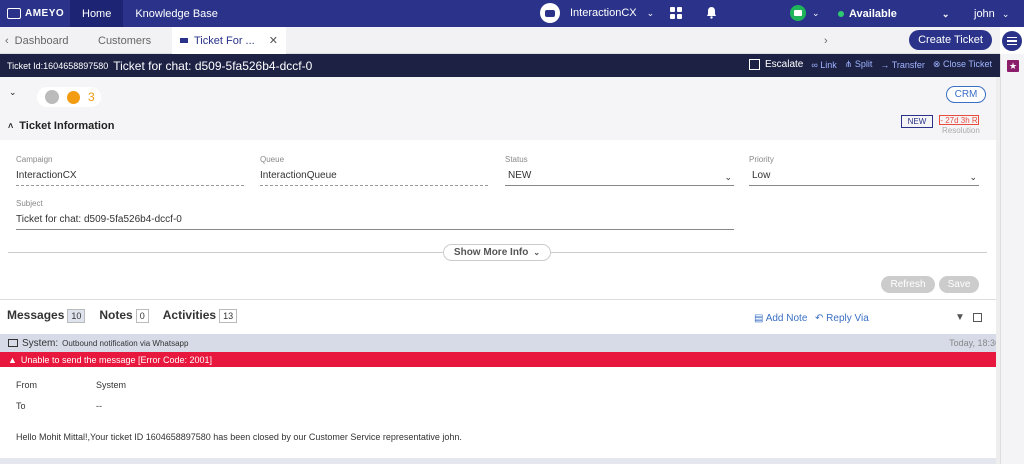 Image resolution: width=1024 pixels, height=464 pixels. I want to click on to-value: --, so click(99, 406).